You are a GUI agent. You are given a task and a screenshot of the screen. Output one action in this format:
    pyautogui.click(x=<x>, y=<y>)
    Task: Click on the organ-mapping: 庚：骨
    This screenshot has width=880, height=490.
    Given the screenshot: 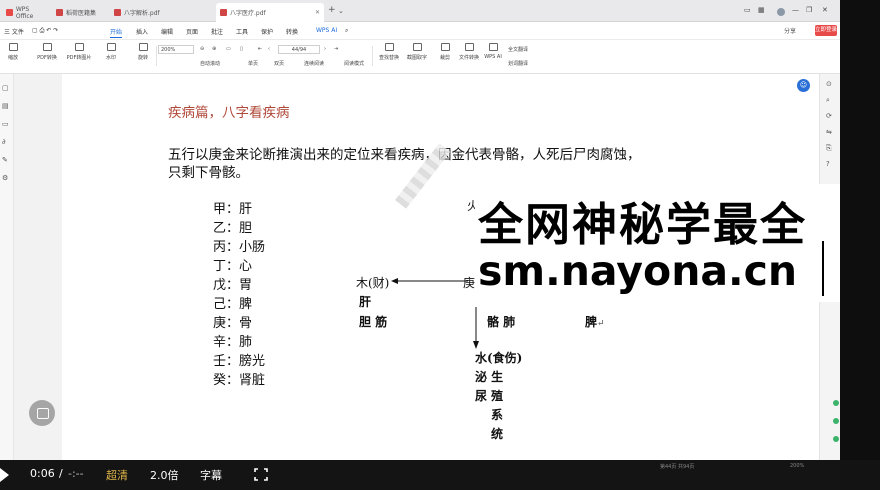 What is the action you would take?
    pyautogui.click(x=233, y=323)
    